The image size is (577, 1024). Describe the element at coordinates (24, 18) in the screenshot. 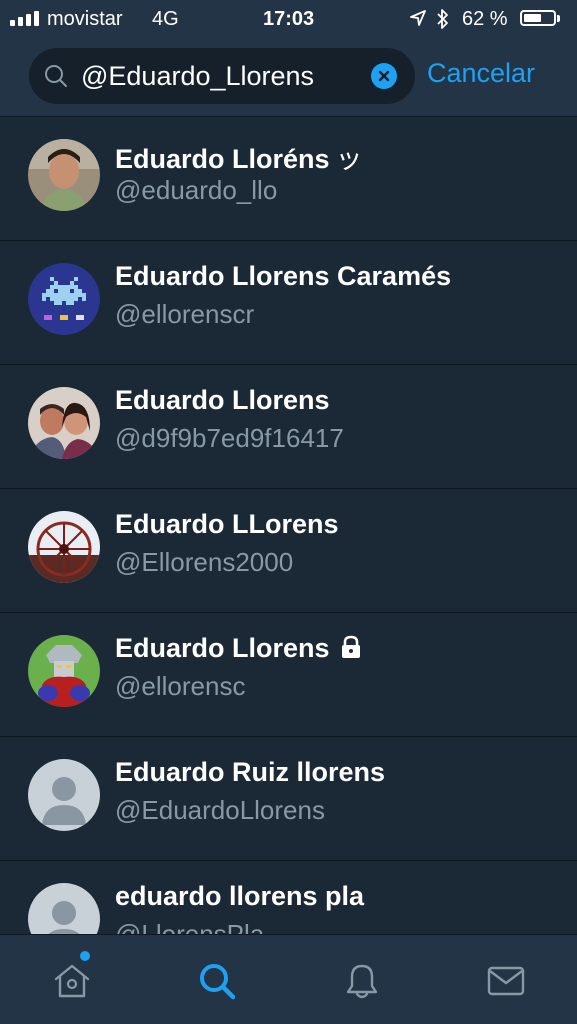

I see `signal-strength-icon` at that location.